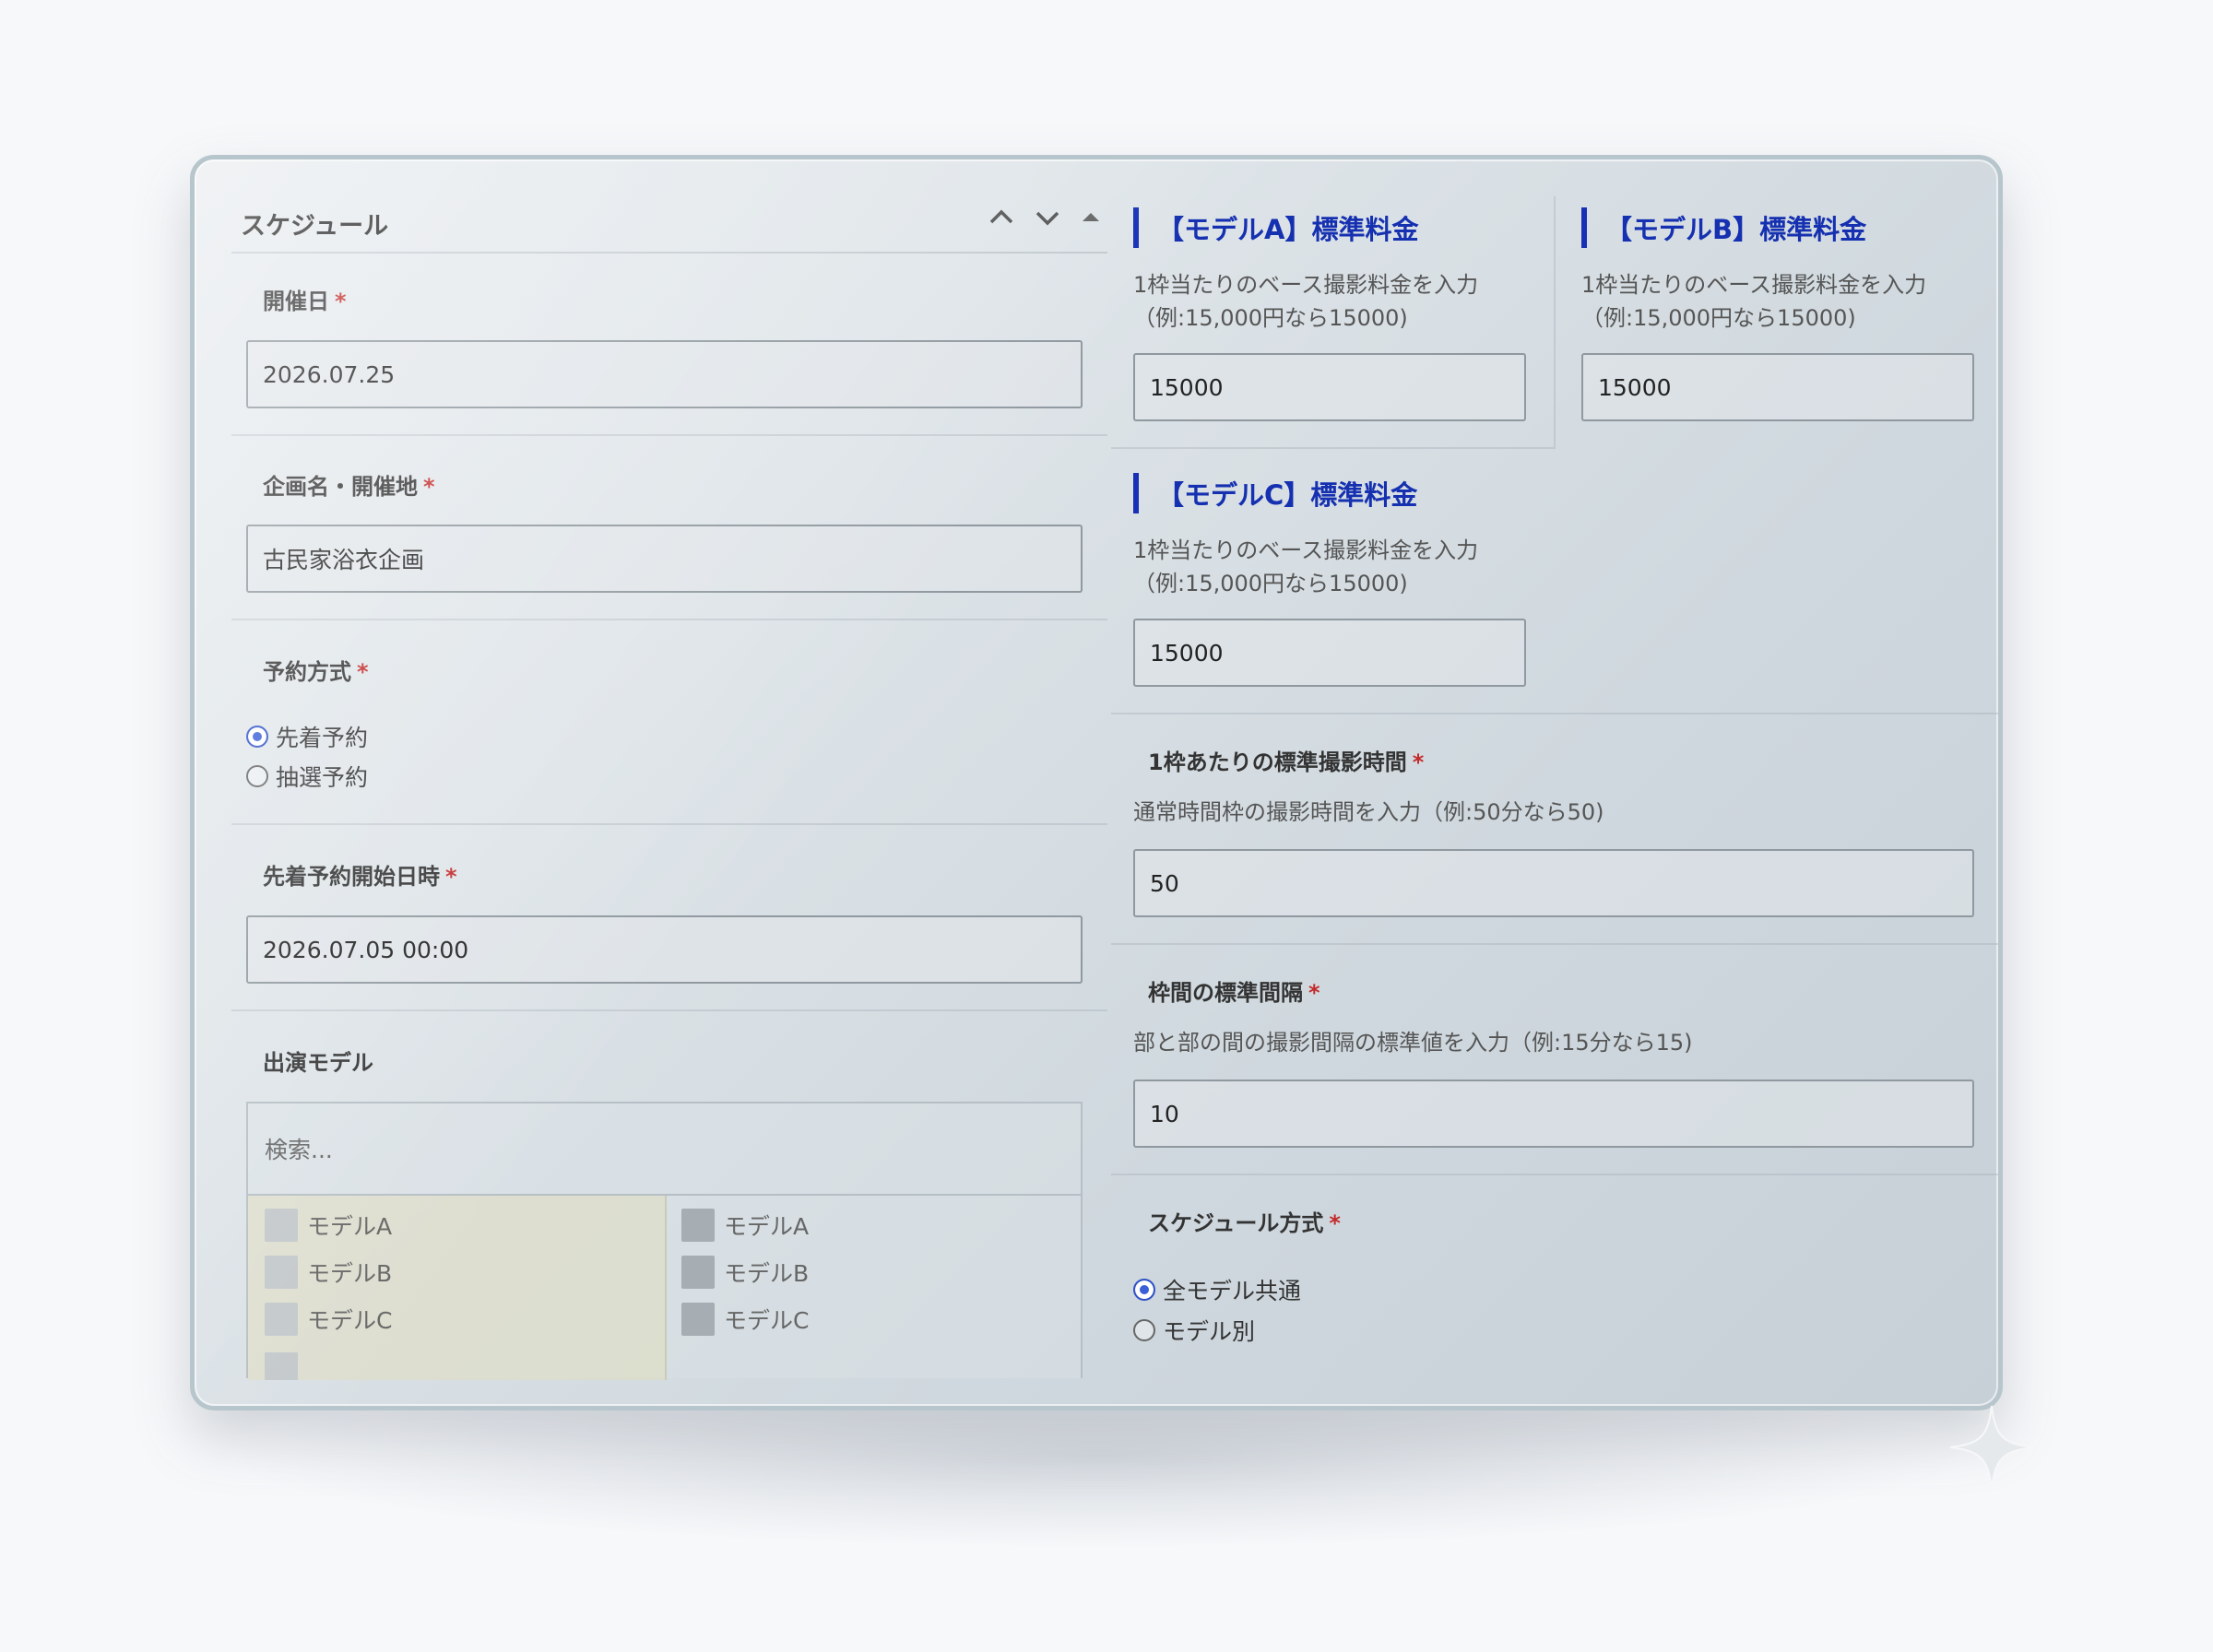  What do you see at coordinates (1194, 1330) in the screenshot?
I see `radio-per-model: モデル別` at bounding box center [1194, 1330].